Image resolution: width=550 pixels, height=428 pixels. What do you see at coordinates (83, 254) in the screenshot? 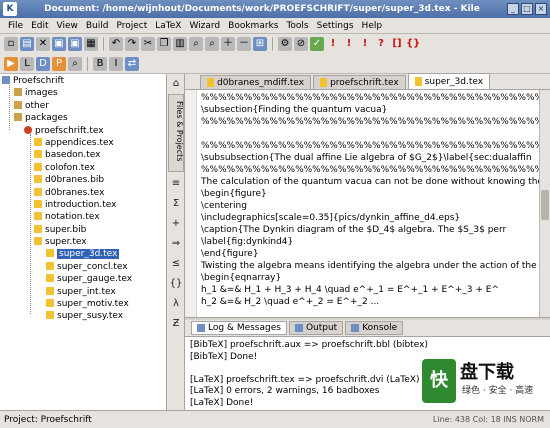
I see `tree-item-file-selected: super_3d.tex` at bounding box center [83, 254].